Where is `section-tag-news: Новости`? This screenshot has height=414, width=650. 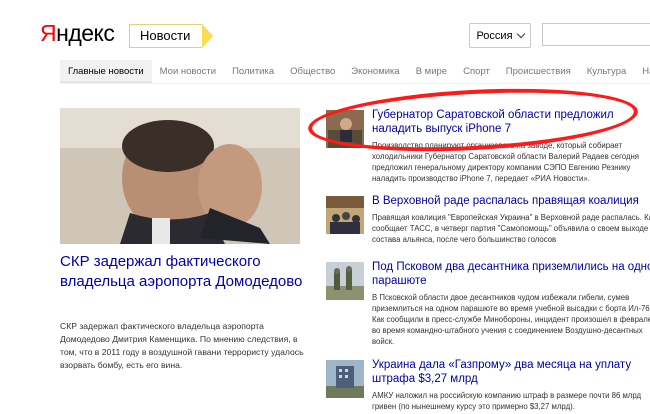 section-tag-news: Новости is located at coordinates (171, 36).